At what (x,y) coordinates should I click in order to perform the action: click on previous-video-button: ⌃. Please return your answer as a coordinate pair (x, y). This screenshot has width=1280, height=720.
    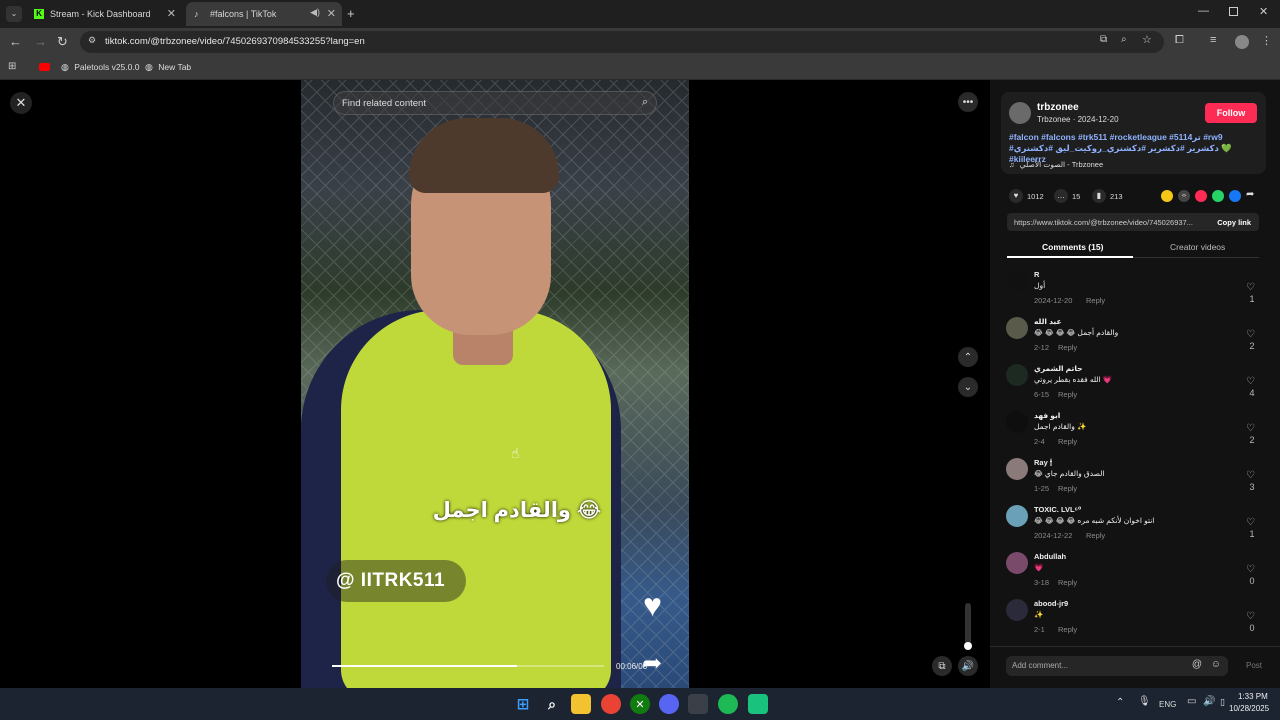
    Looking at the image, I should click on (968, 357).